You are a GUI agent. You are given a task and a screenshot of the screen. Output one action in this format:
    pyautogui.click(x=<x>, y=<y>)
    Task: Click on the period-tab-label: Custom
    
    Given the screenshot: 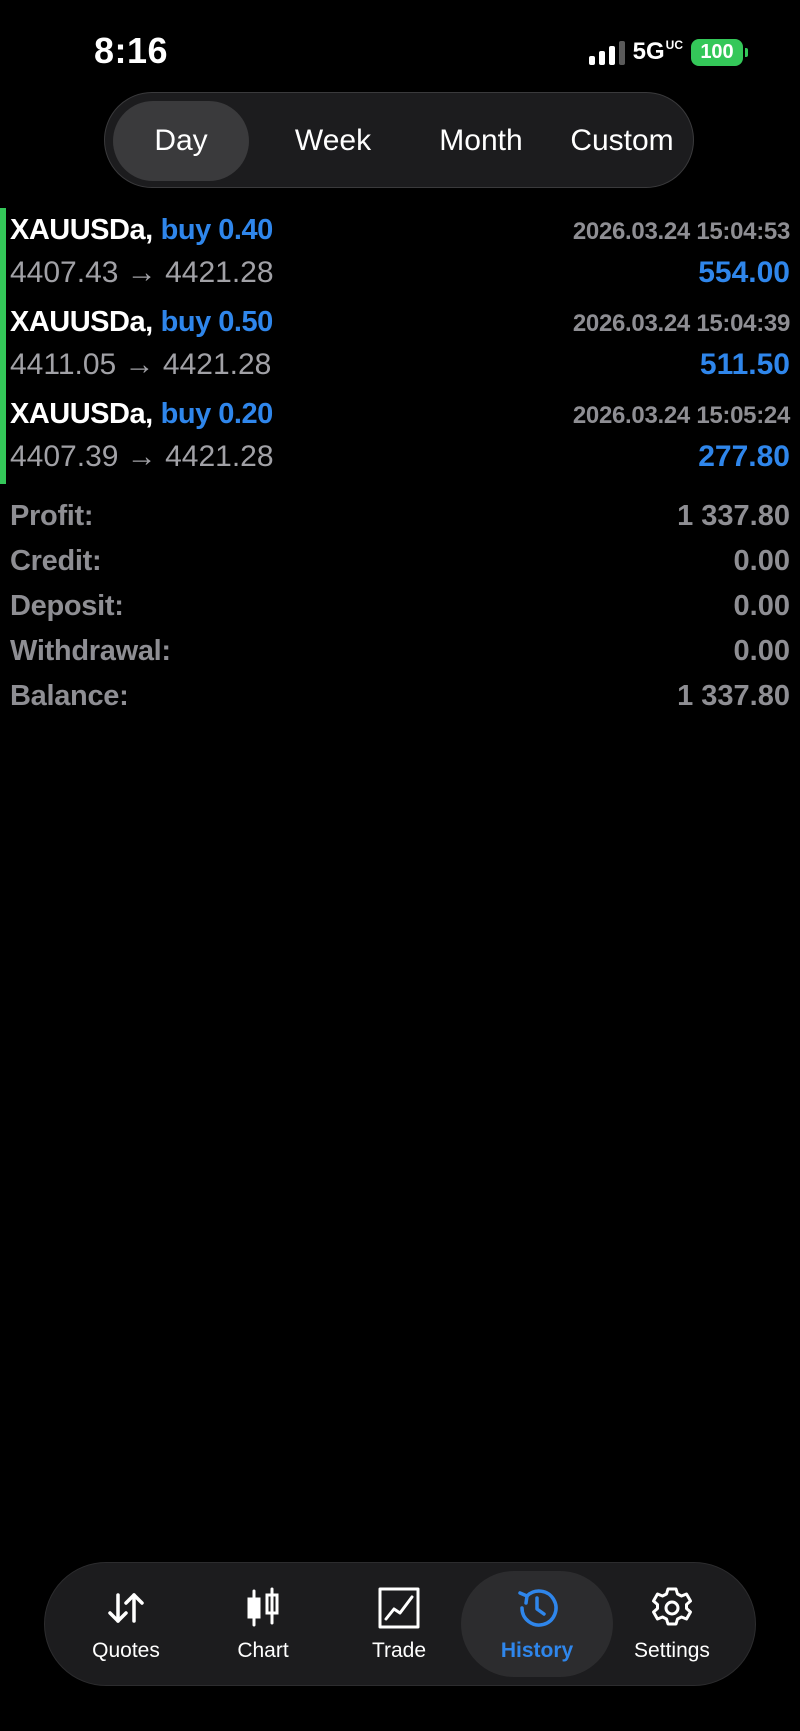 What is the action you would take?
    pyautogui.click(x=622, y=140)
    